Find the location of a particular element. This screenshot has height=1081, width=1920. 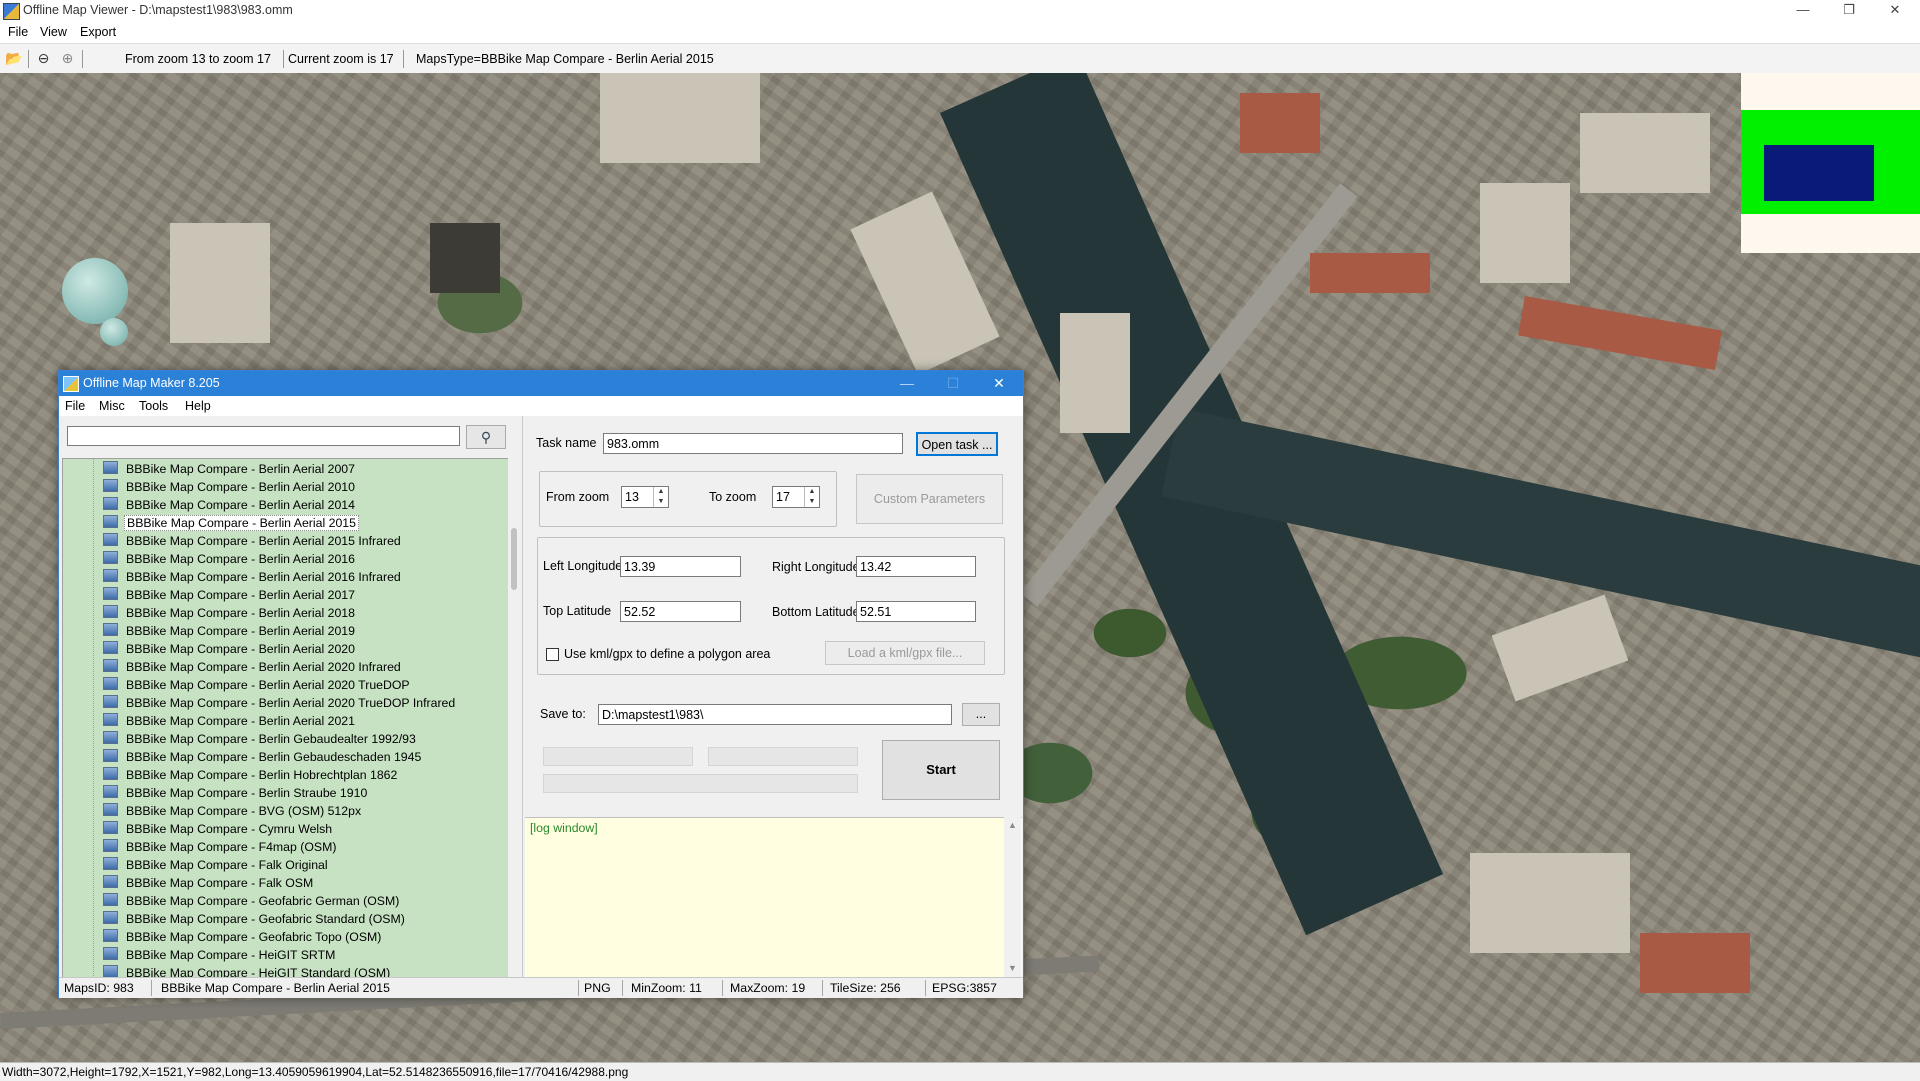

tree-item: BBBike Map Compare - Cymru Welsh is located at coordinates (218, 830).